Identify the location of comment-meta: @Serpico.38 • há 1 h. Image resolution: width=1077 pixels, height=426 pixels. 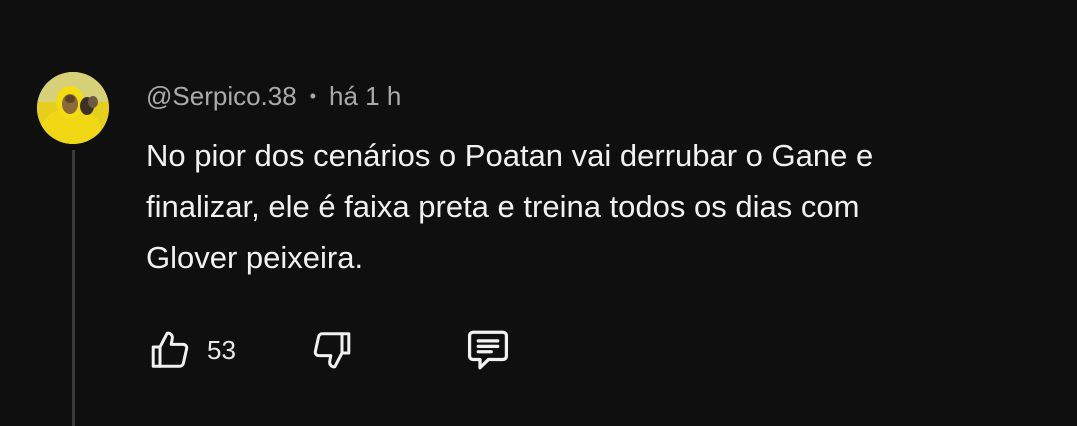
(273, 96).